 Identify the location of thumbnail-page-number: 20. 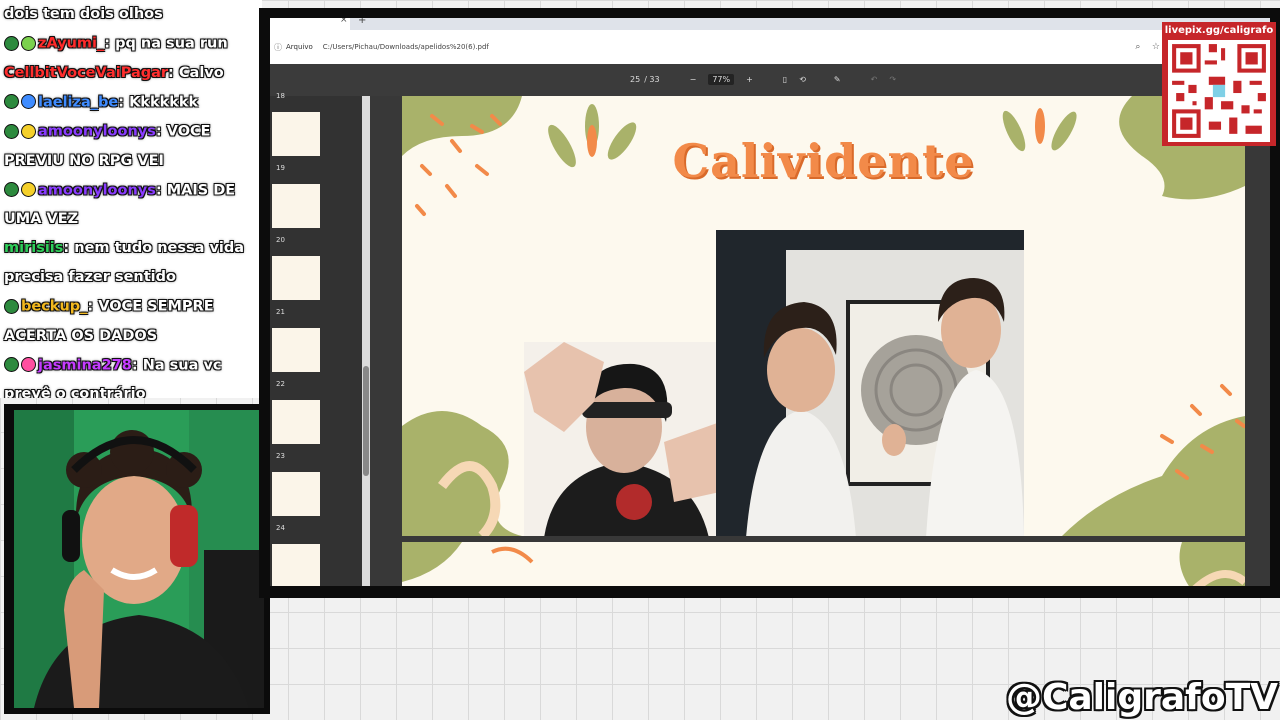
(280, 240).